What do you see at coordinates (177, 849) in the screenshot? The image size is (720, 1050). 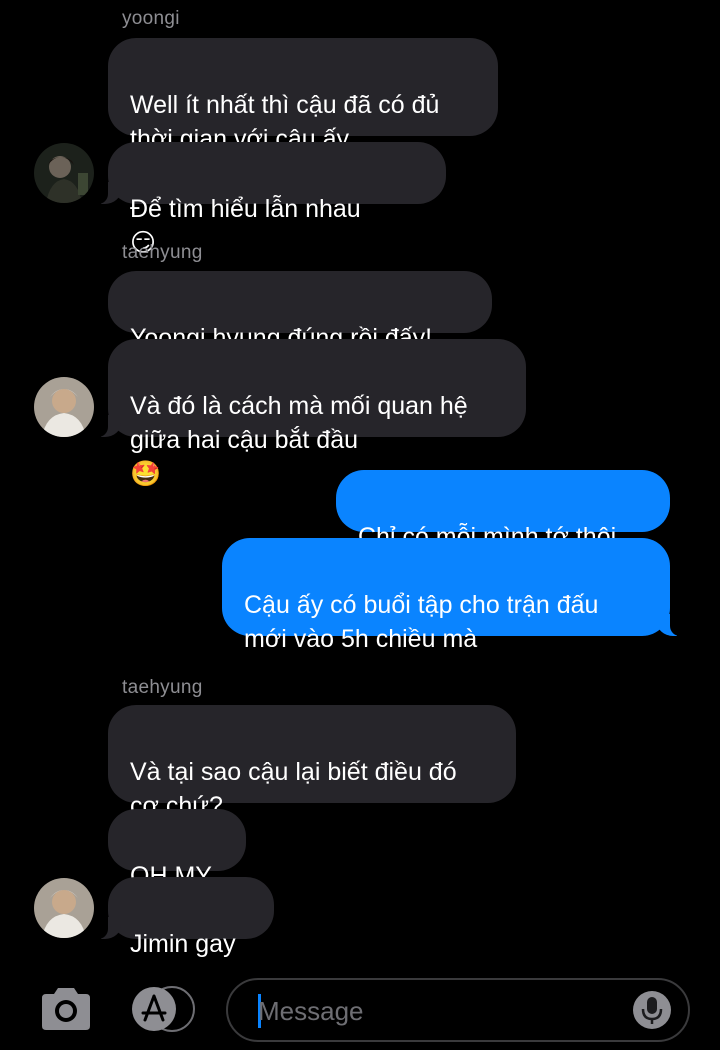 I see `message-bubble: OH MY` at bounding box center [177, 849].